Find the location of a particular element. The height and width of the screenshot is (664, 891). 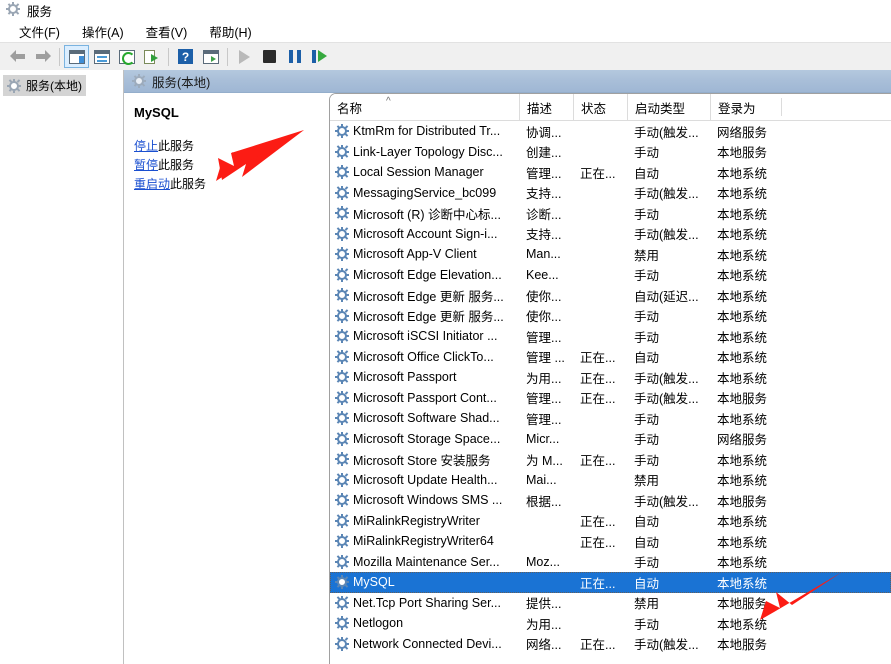

cell-log-on-as: 本地服务 is located at coordinates (742, 501).